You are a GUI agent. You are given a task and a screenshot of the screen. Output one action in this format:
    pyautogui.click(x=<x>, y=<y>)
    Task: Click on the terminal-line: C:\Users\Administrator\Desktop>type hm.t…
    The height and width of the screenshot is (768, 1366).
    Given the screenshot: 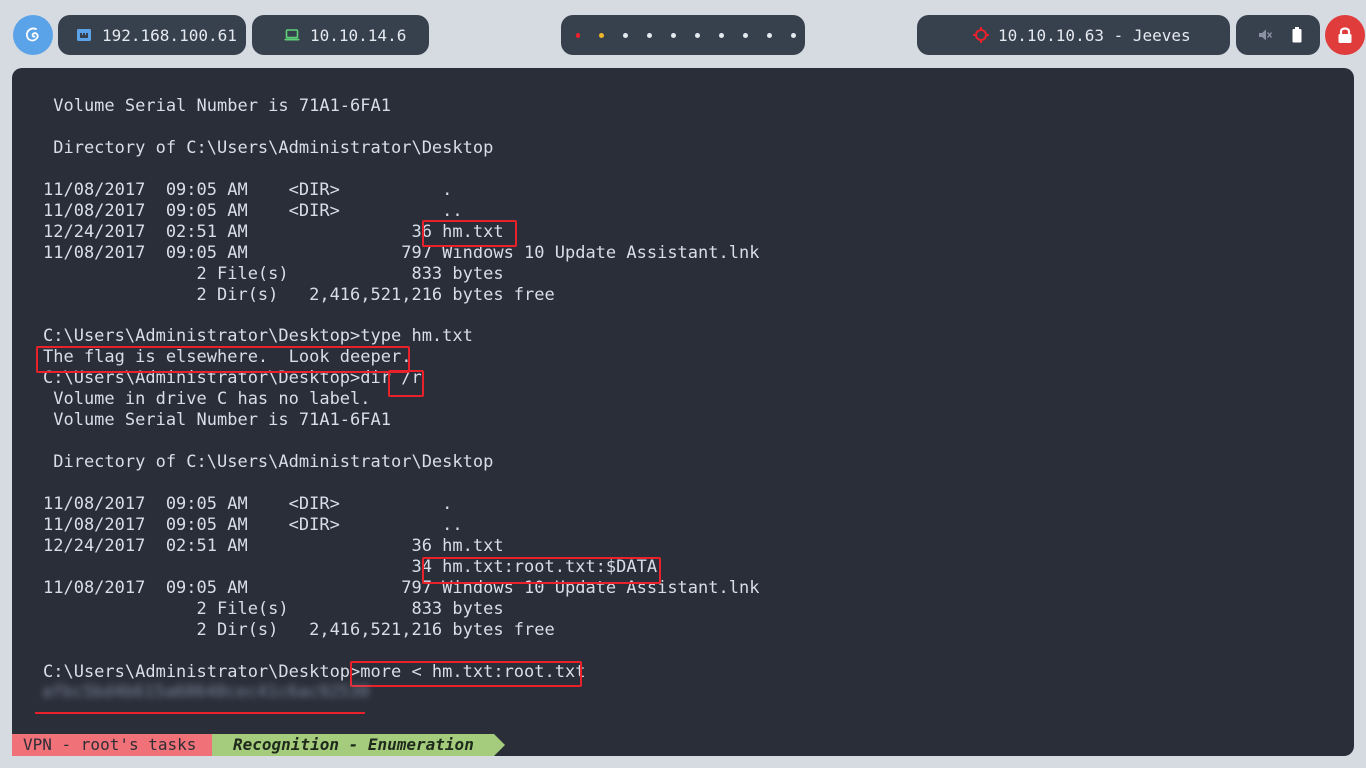 What is the action you would take?
    pyautogui.click(x=258, y=336)
    